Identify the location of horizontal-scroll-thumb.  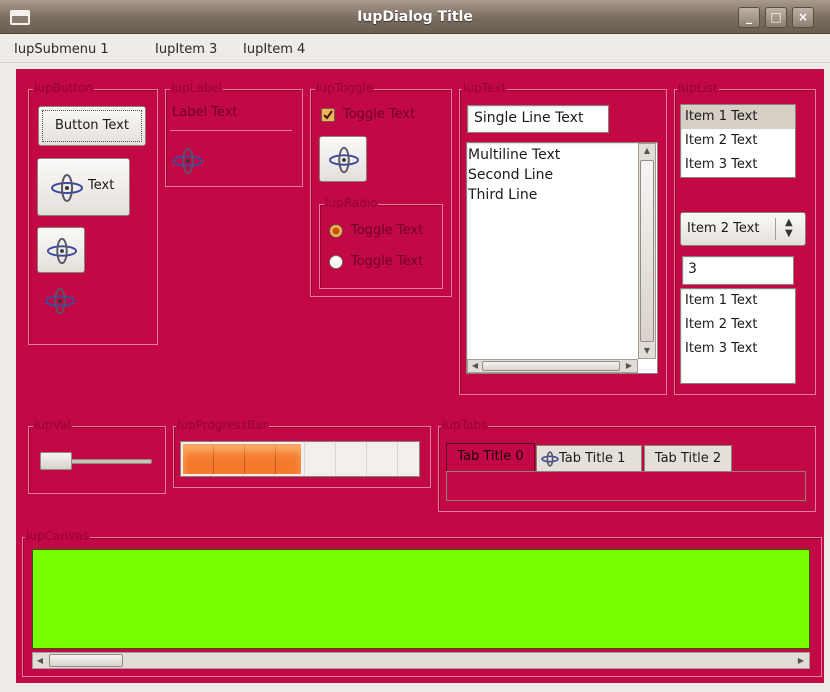
(551, 366).